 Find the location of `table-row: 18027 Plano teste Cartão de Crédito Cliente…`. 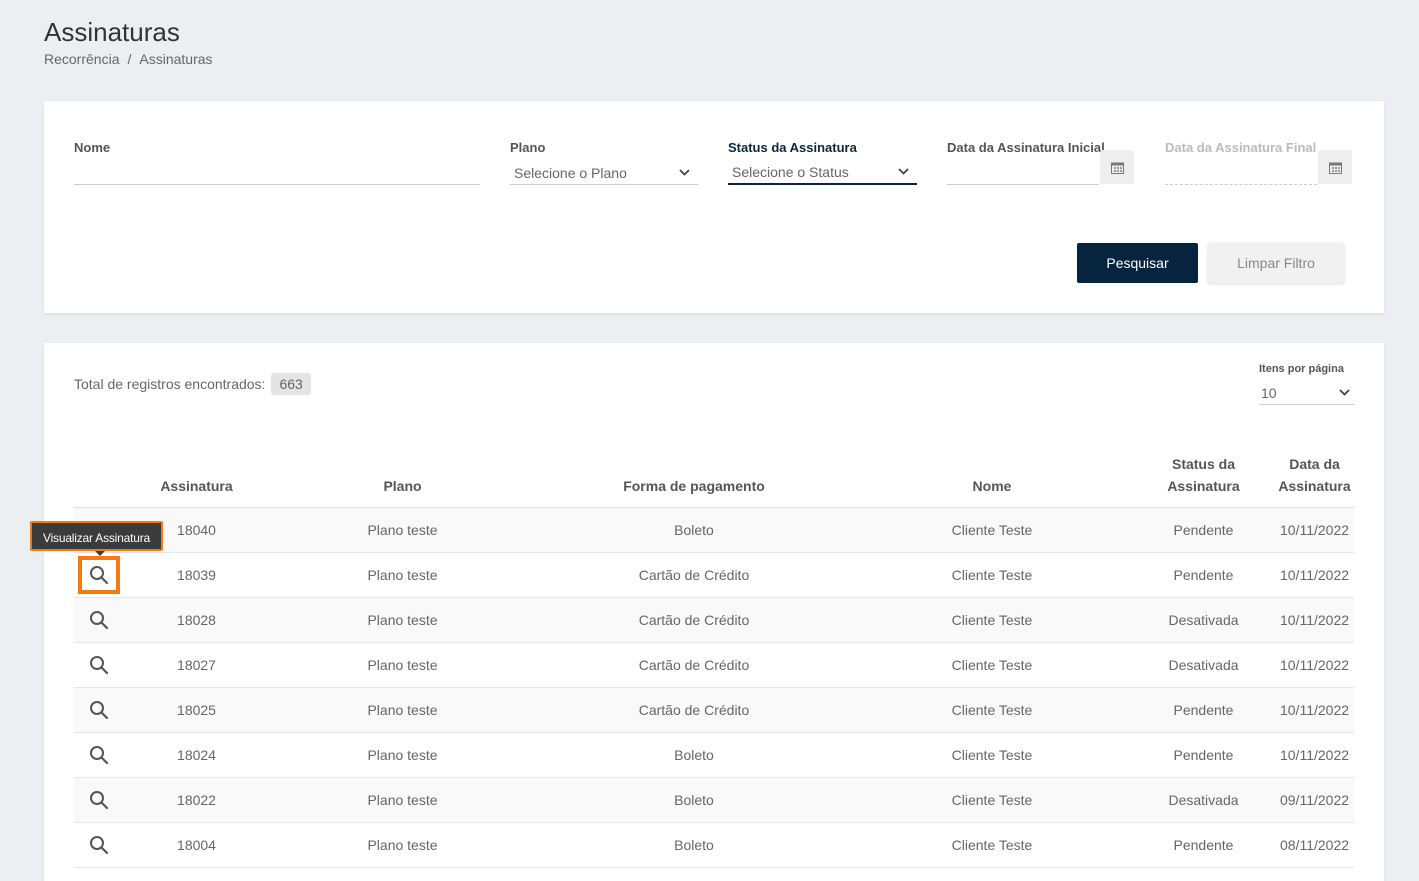

table-row: 18027 Plano teste Cartão de Crédito Cliente… is located at coordinates (714, 665).